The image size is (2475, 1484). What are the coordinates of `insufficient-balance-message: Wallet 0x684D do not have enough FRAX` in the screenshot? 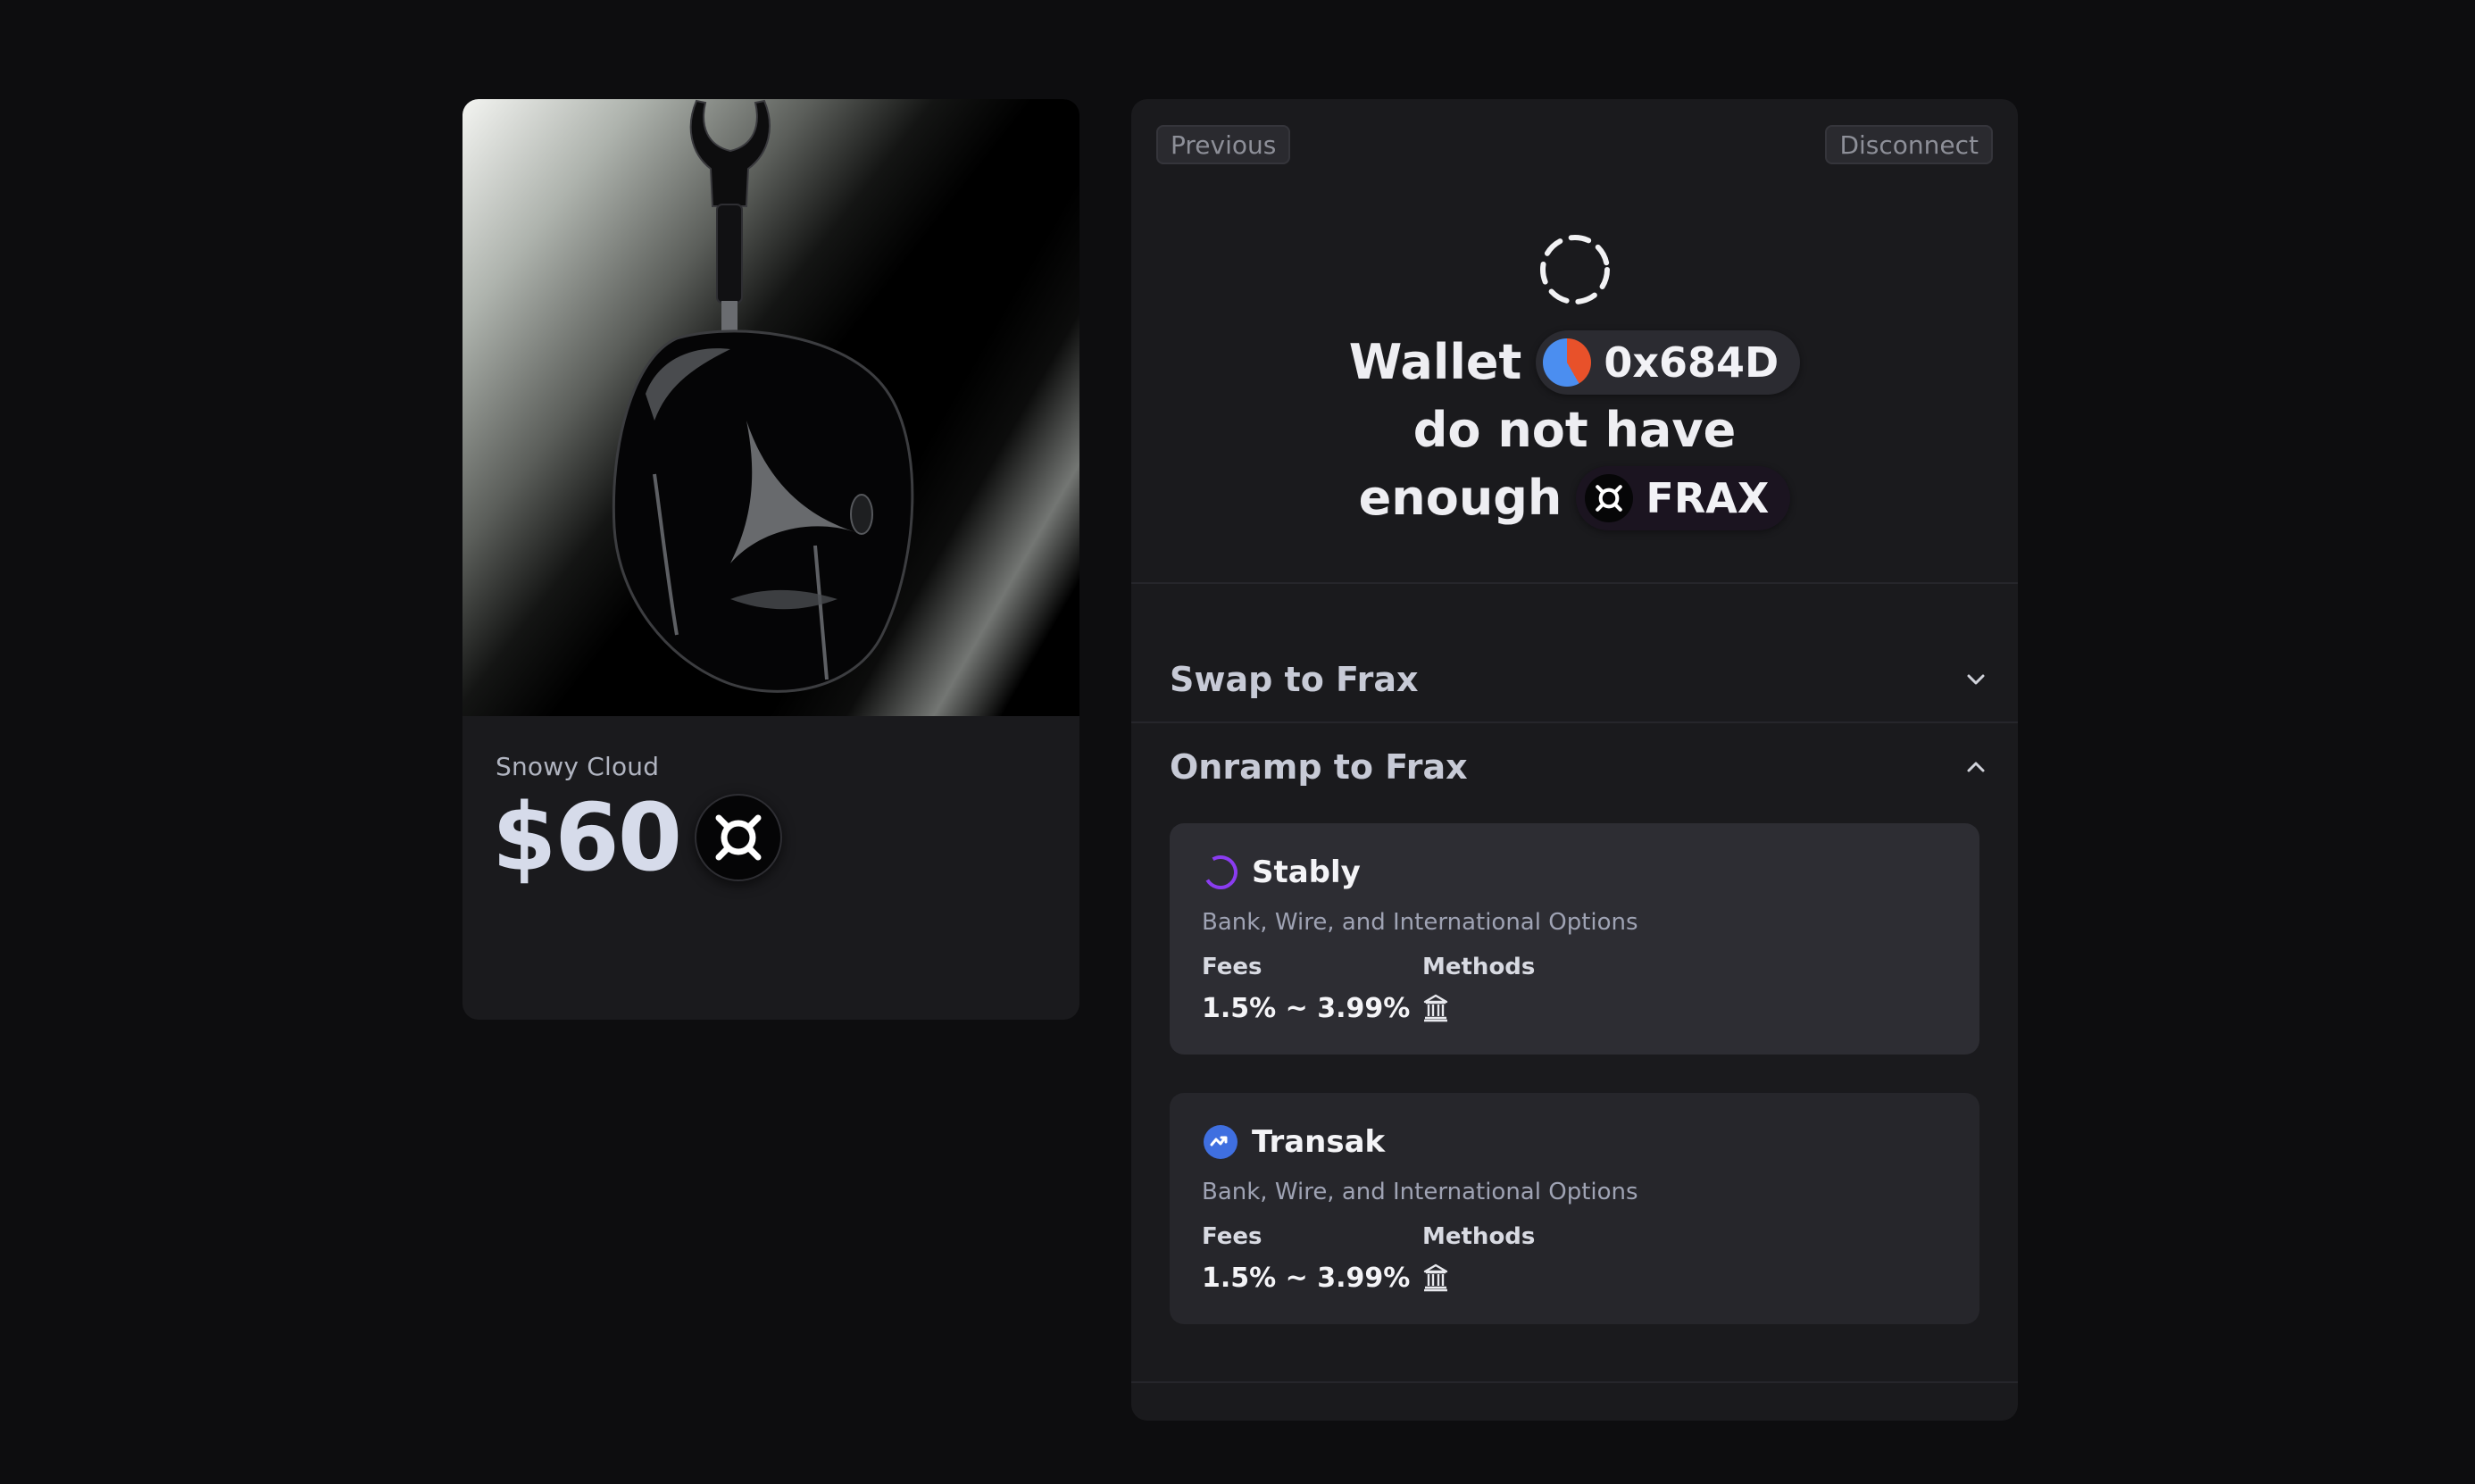 It's located at (1575, 430).